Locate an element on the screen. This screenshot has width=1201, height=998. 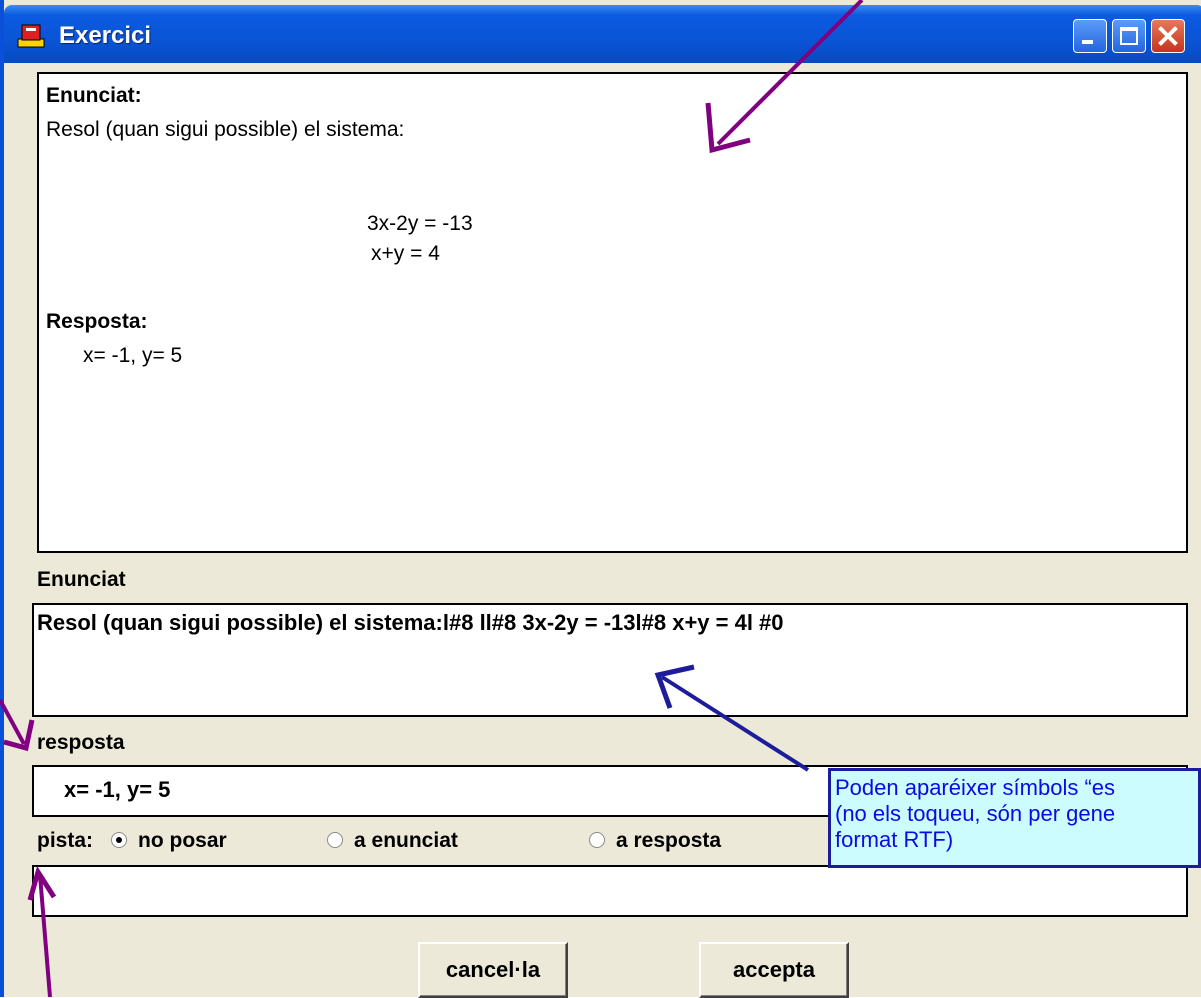
radio-a-enunciat-label: a enunciat is located at coordinates (406, 841).